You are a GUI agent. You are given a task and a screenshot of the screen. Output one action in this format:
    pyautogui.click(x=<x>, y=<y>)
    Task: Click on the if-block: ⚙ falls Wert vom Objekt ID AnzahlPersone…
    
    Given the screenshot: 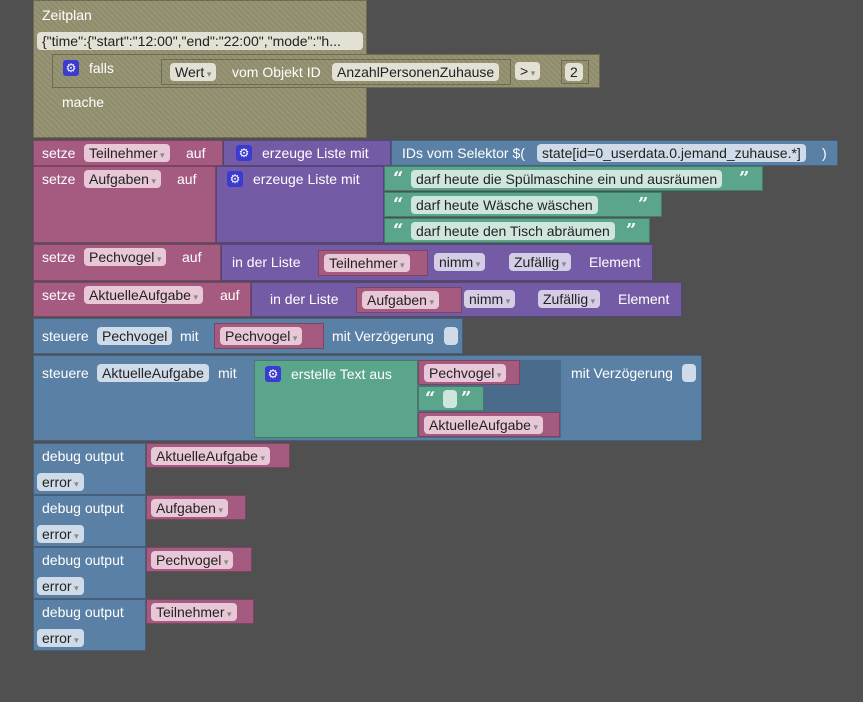 What is the action you would take?
    pyautogui.click(x=326, y=71)
    